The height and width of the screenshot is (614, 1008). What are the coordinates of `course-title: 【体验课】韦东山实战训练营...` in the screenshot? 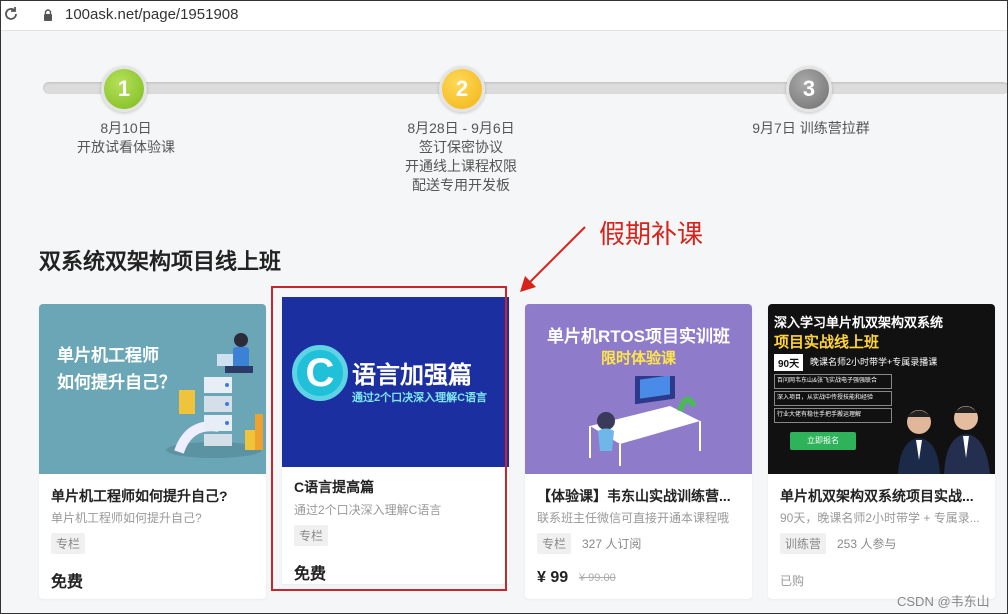 It's located at (639, 496).